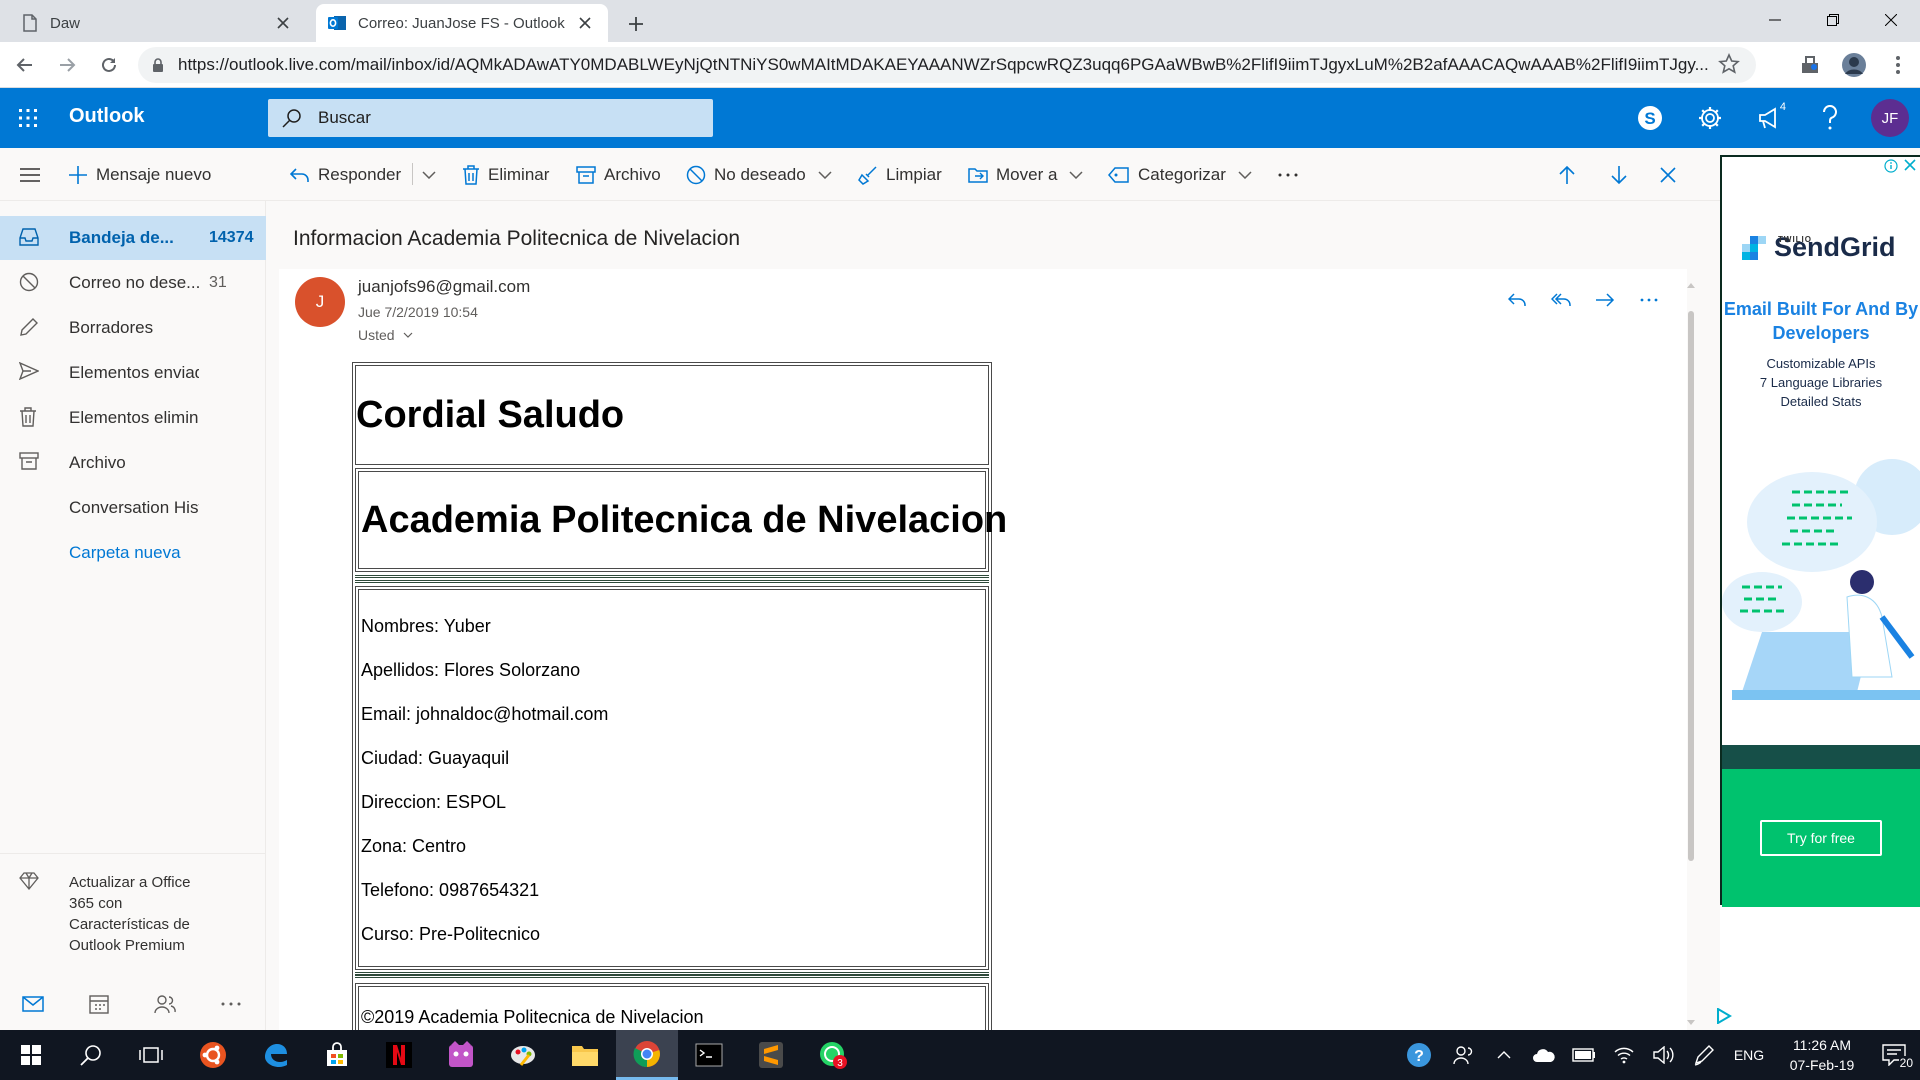 This screenshot has height=1080, width=1920. Describe the element at coordinates (1664, 1055) in the screenshot. I see `volume-icon` at that location.